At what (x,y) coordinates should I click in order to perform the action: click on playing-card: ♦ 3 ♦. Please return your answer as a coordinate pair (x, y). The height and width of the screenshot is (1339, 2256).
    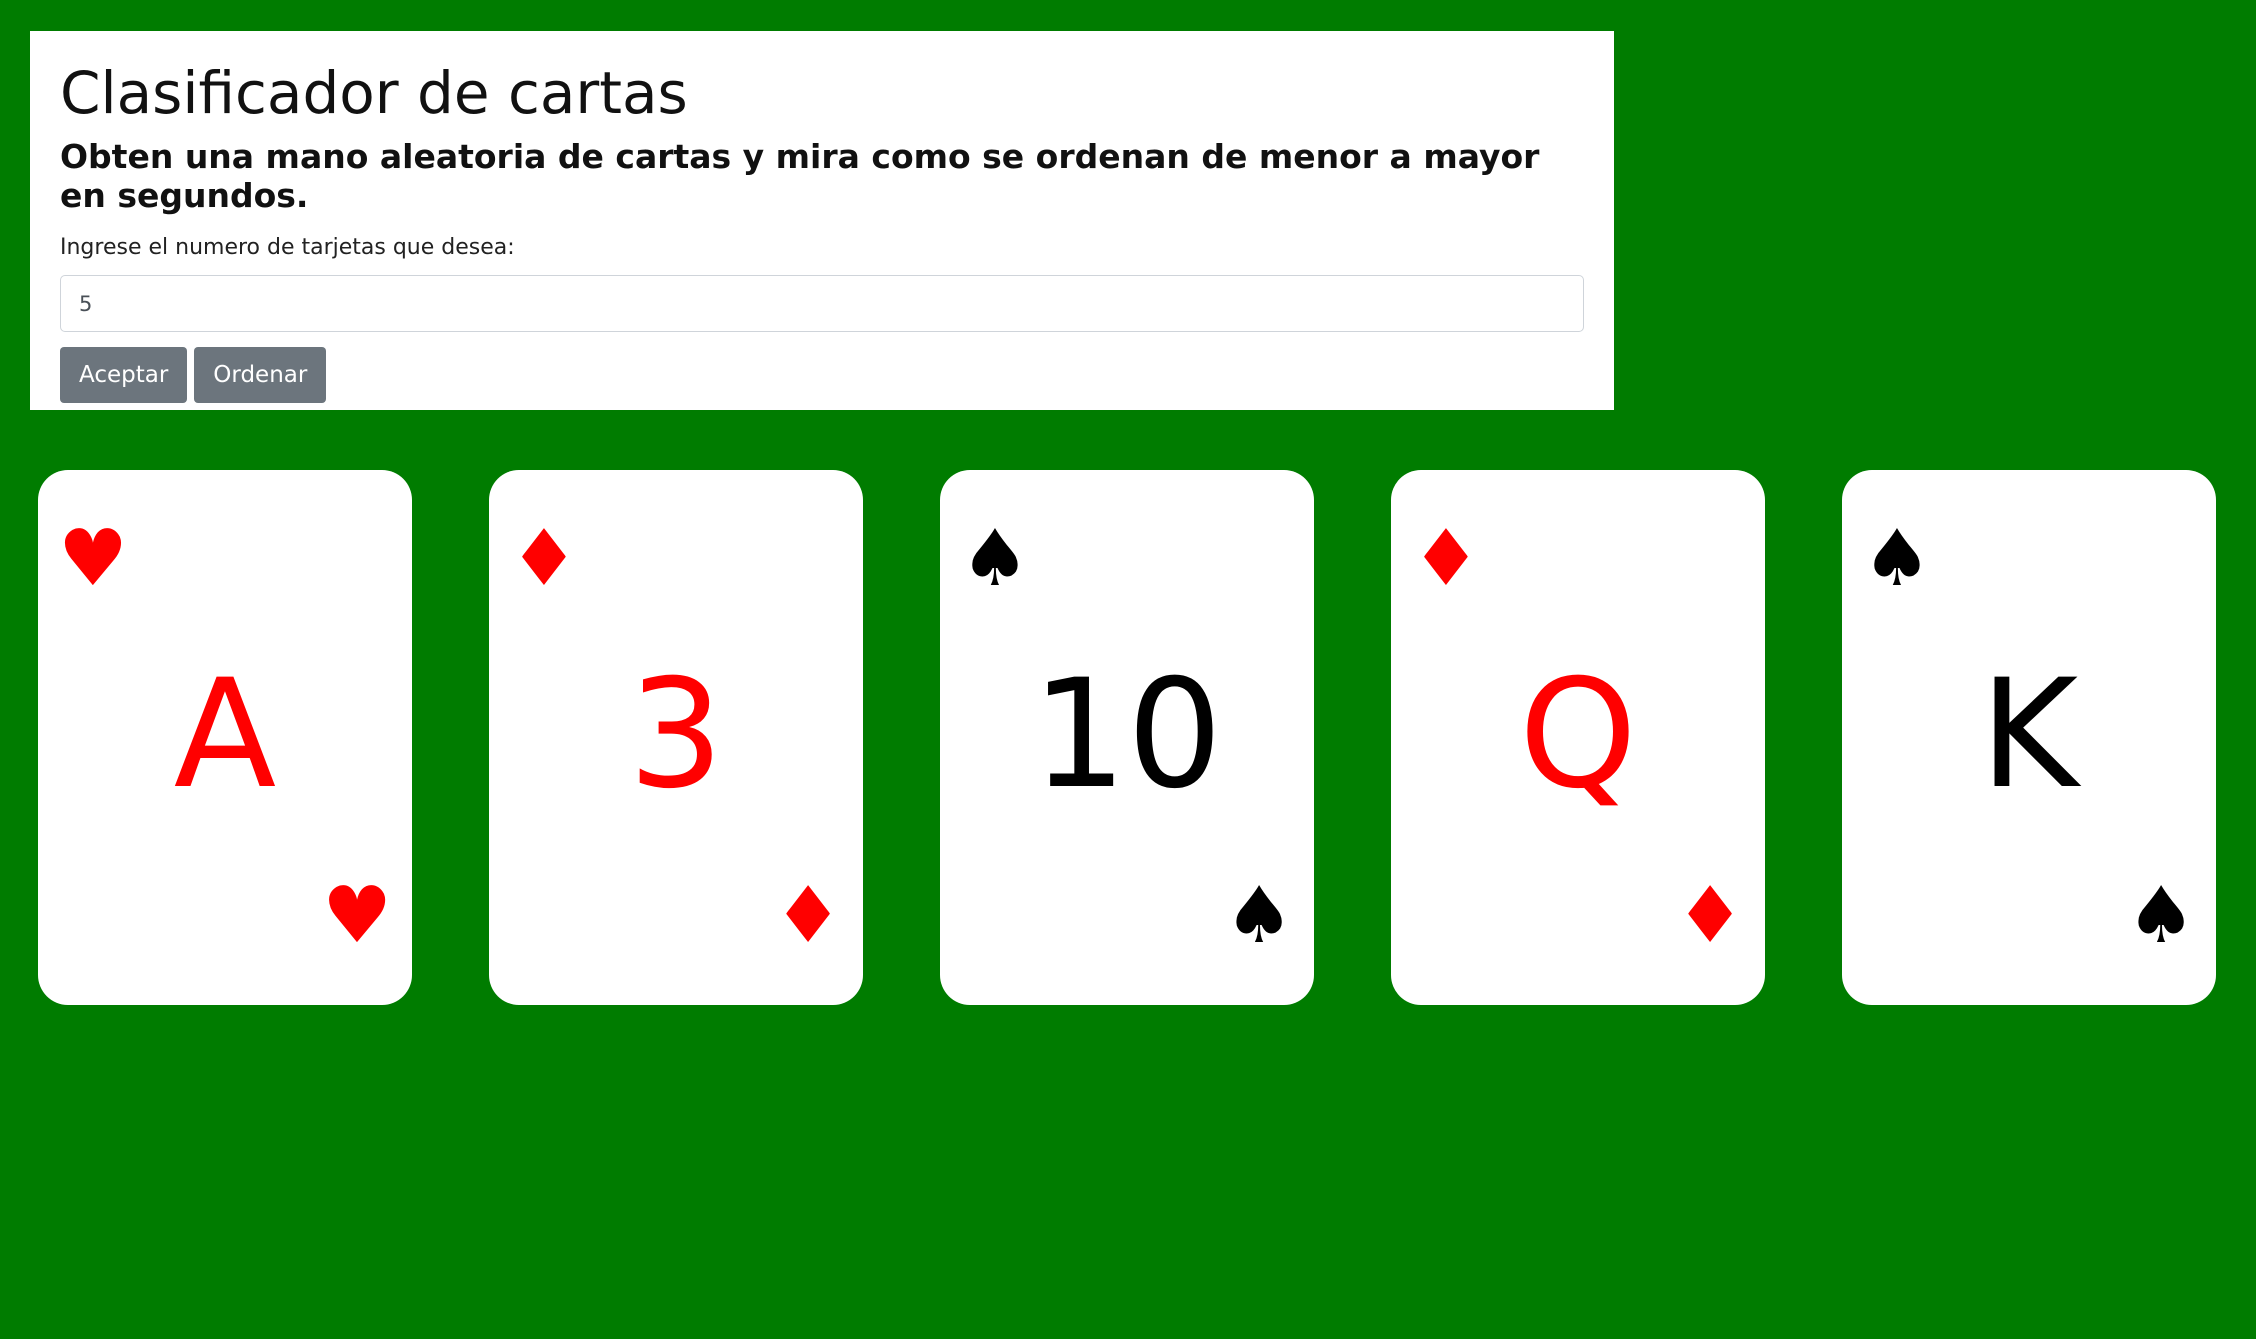
    Looking at the image, I should click on (676, 737).